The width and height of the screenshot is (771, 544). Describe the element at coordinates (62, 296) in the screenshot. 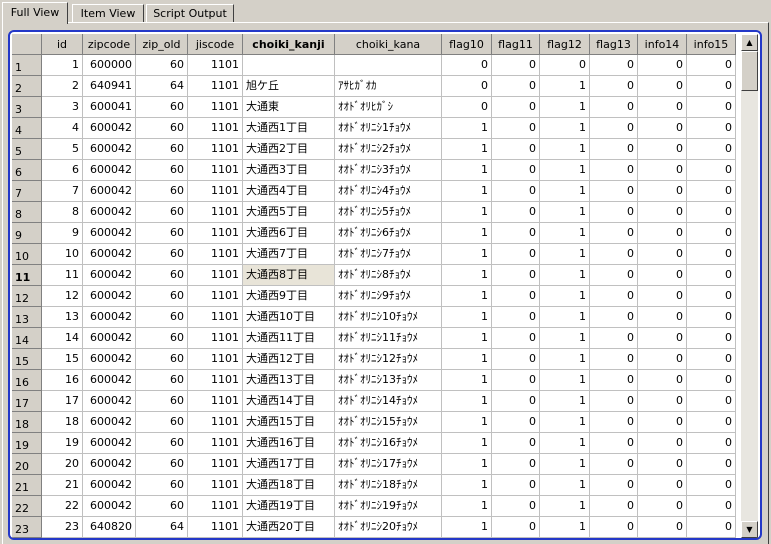

I see `cell-id: 12` at that location.